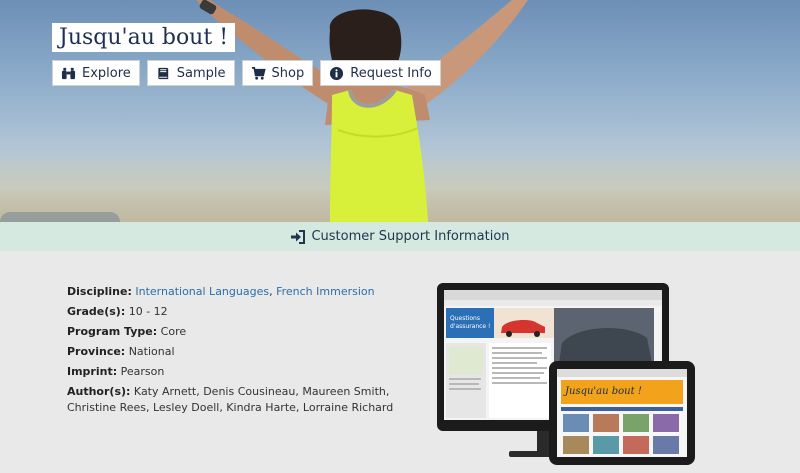 This screenshot has width=800, height=473. Describe the element at coordinates (232, 332) in the screenshot. I see `program-type-row: Program Type: Core` at that location.